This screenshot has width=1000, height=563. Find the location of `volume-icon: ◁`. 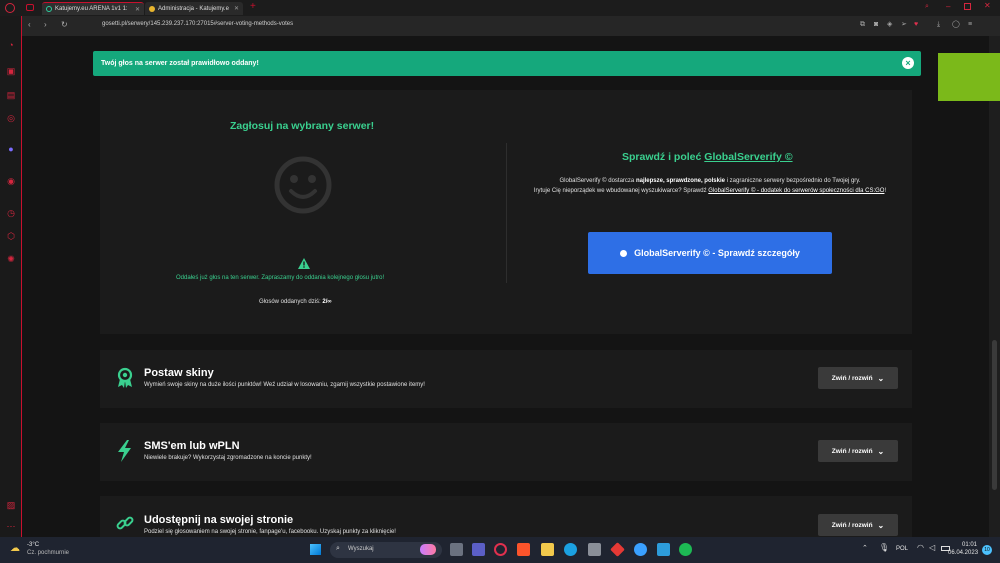

volume-icon: ◁ is located at coordinates (932, 547).